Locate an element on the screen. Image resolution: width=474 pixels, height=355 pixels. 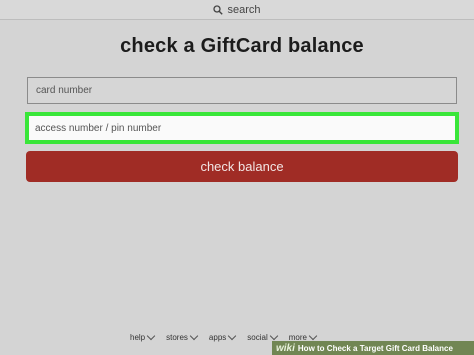
footer-nav-help: help is located at coordinates (143, 336).